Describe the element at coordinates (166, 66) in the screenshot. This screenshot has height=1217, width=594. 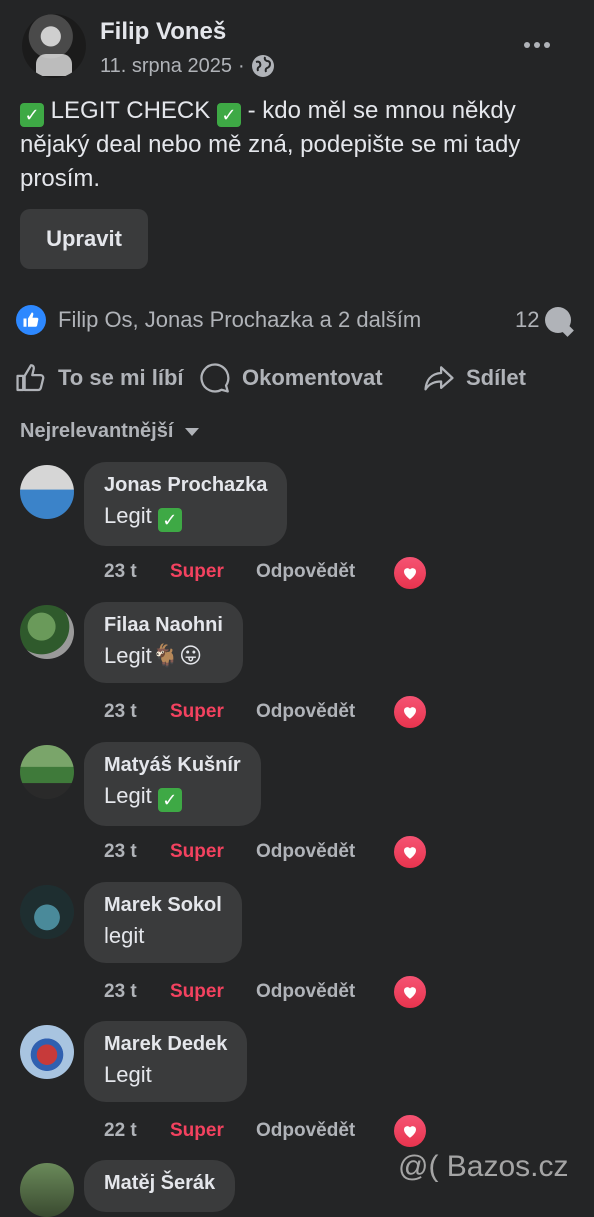
I see `post-date: 11. srpna 2025` at that location.